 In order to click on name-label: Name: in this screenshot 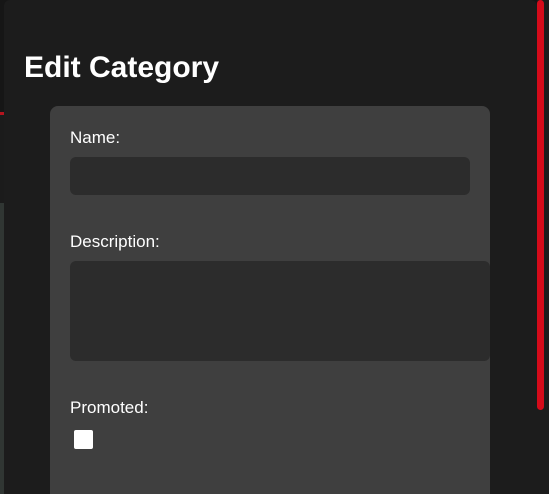, I will do `click(95, 137)`.